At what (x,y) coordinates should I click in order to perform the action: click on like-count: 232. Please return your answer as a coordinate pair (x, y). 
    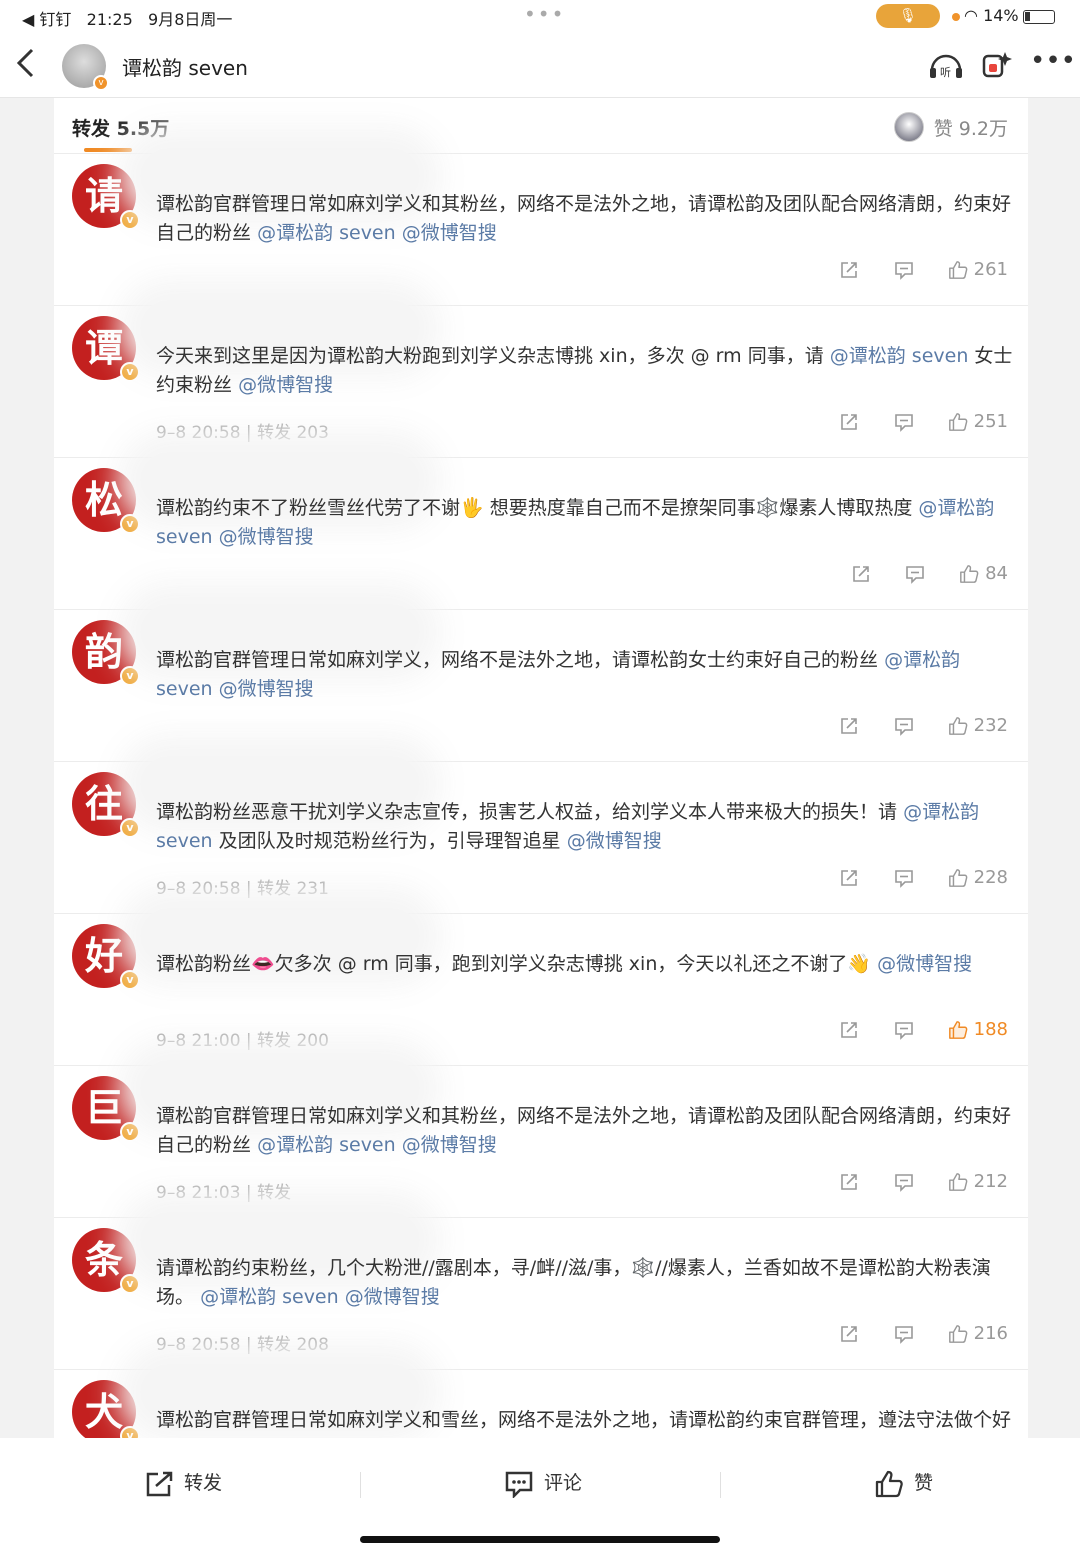
    Looking at the image, I should click on (990, 725).